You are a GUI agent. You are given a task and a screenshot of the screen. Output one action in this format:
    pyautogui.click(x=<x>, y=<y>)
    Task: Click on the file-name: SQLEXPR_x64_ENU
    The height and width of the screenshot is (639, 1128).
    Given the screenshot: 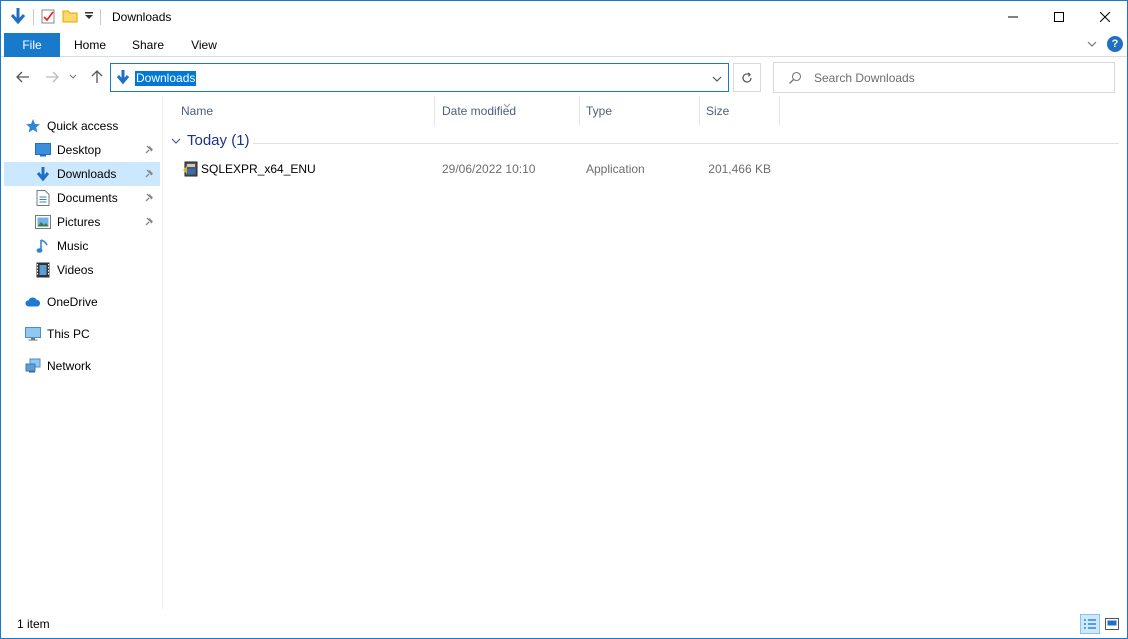 What is the action you would take?
    pyautogui.click(x=258, y=169)
    